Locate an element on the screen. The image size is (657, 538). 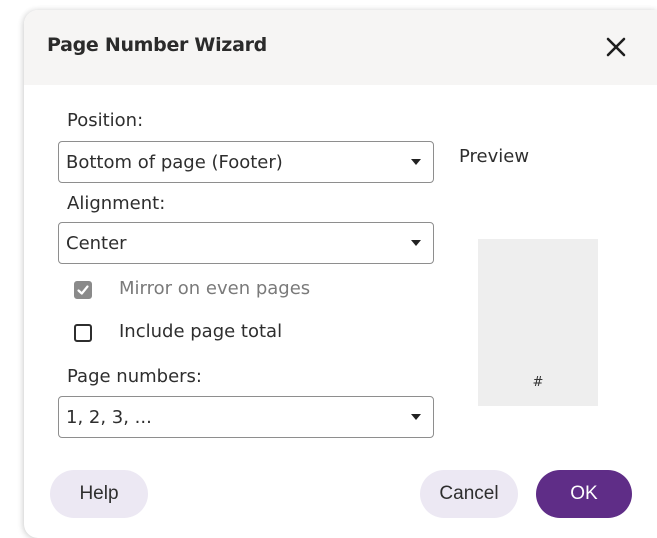
include-page-total-label: Include page total is located at coordinates (201, 331).